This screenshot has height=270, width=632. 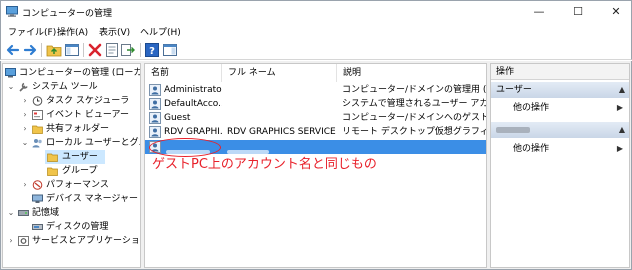 I want to click on disk-management-icon, so click(x=37, y=227).